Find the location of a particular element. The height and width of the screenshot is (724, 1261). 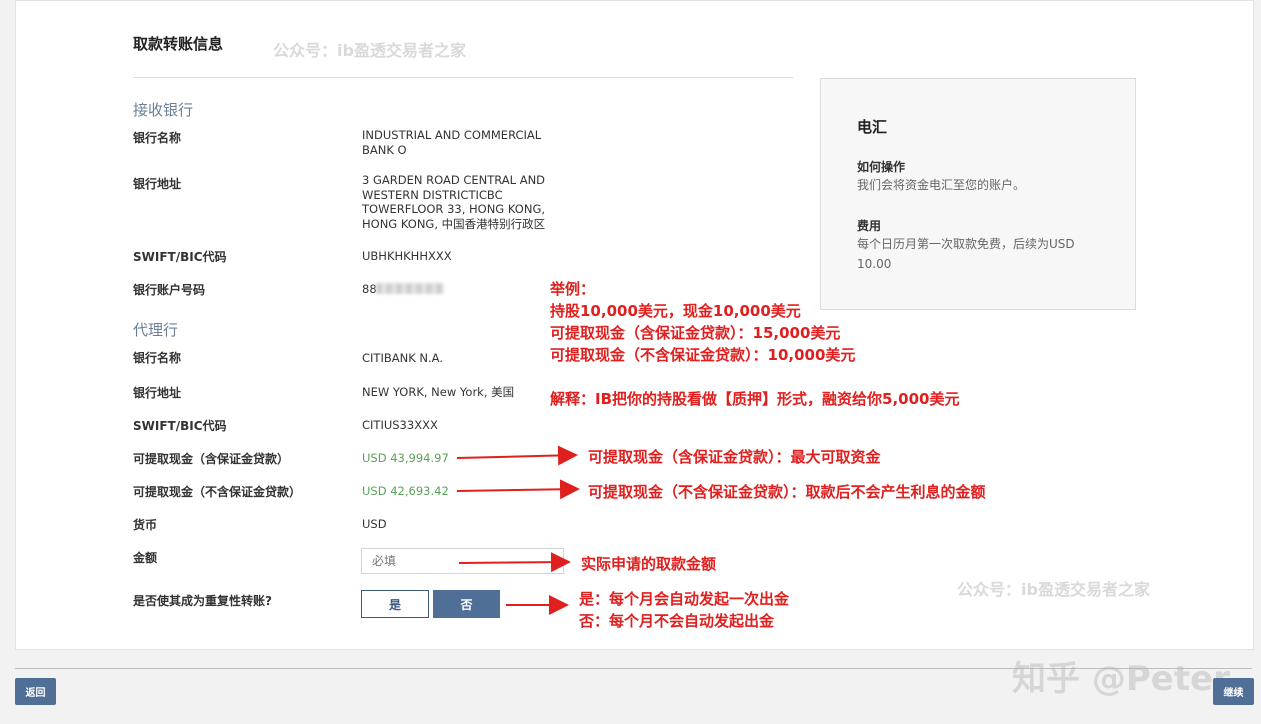

watermark-zhihu: 知乎 @Peter is located at coordinates (1121, 675).